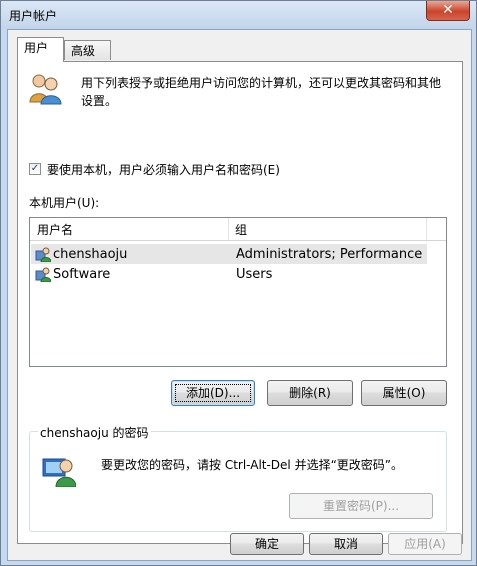 The width and height of the screenshot is (477, 566). I want to click on apply-button: 应用(A), so click(425, 544).